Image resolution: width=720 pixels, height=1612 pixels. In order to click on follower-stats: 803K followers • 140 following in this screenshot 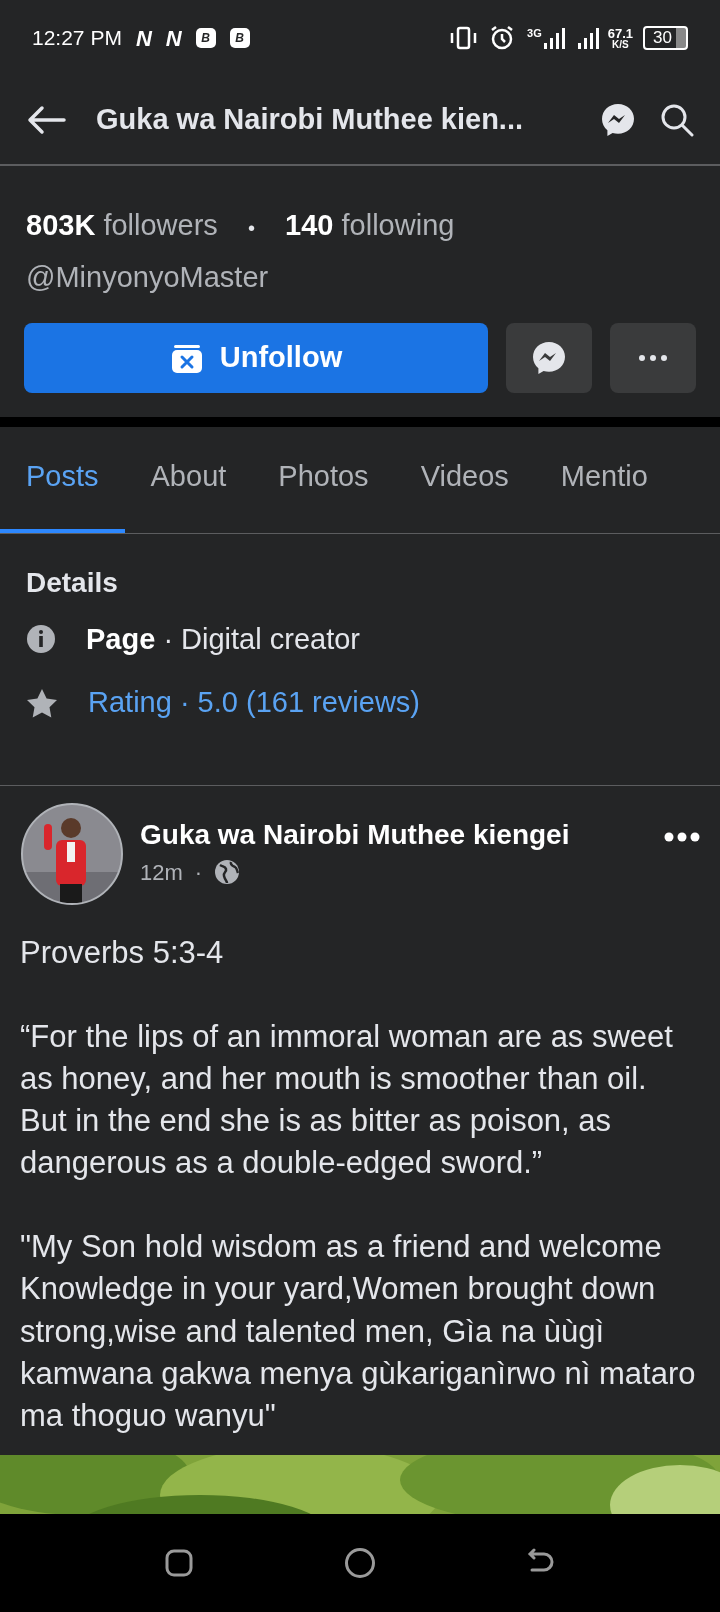, I will do `click(240, 225)`.